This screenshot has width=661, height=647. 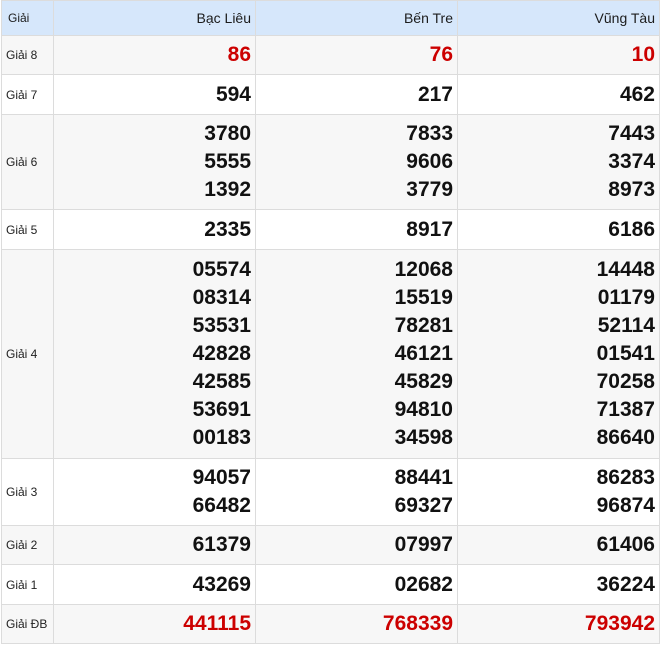 What do you see at coordinates (625, 584) in the screenshot?
I see `prize-number: 36224` at bounding box center [625, 584].